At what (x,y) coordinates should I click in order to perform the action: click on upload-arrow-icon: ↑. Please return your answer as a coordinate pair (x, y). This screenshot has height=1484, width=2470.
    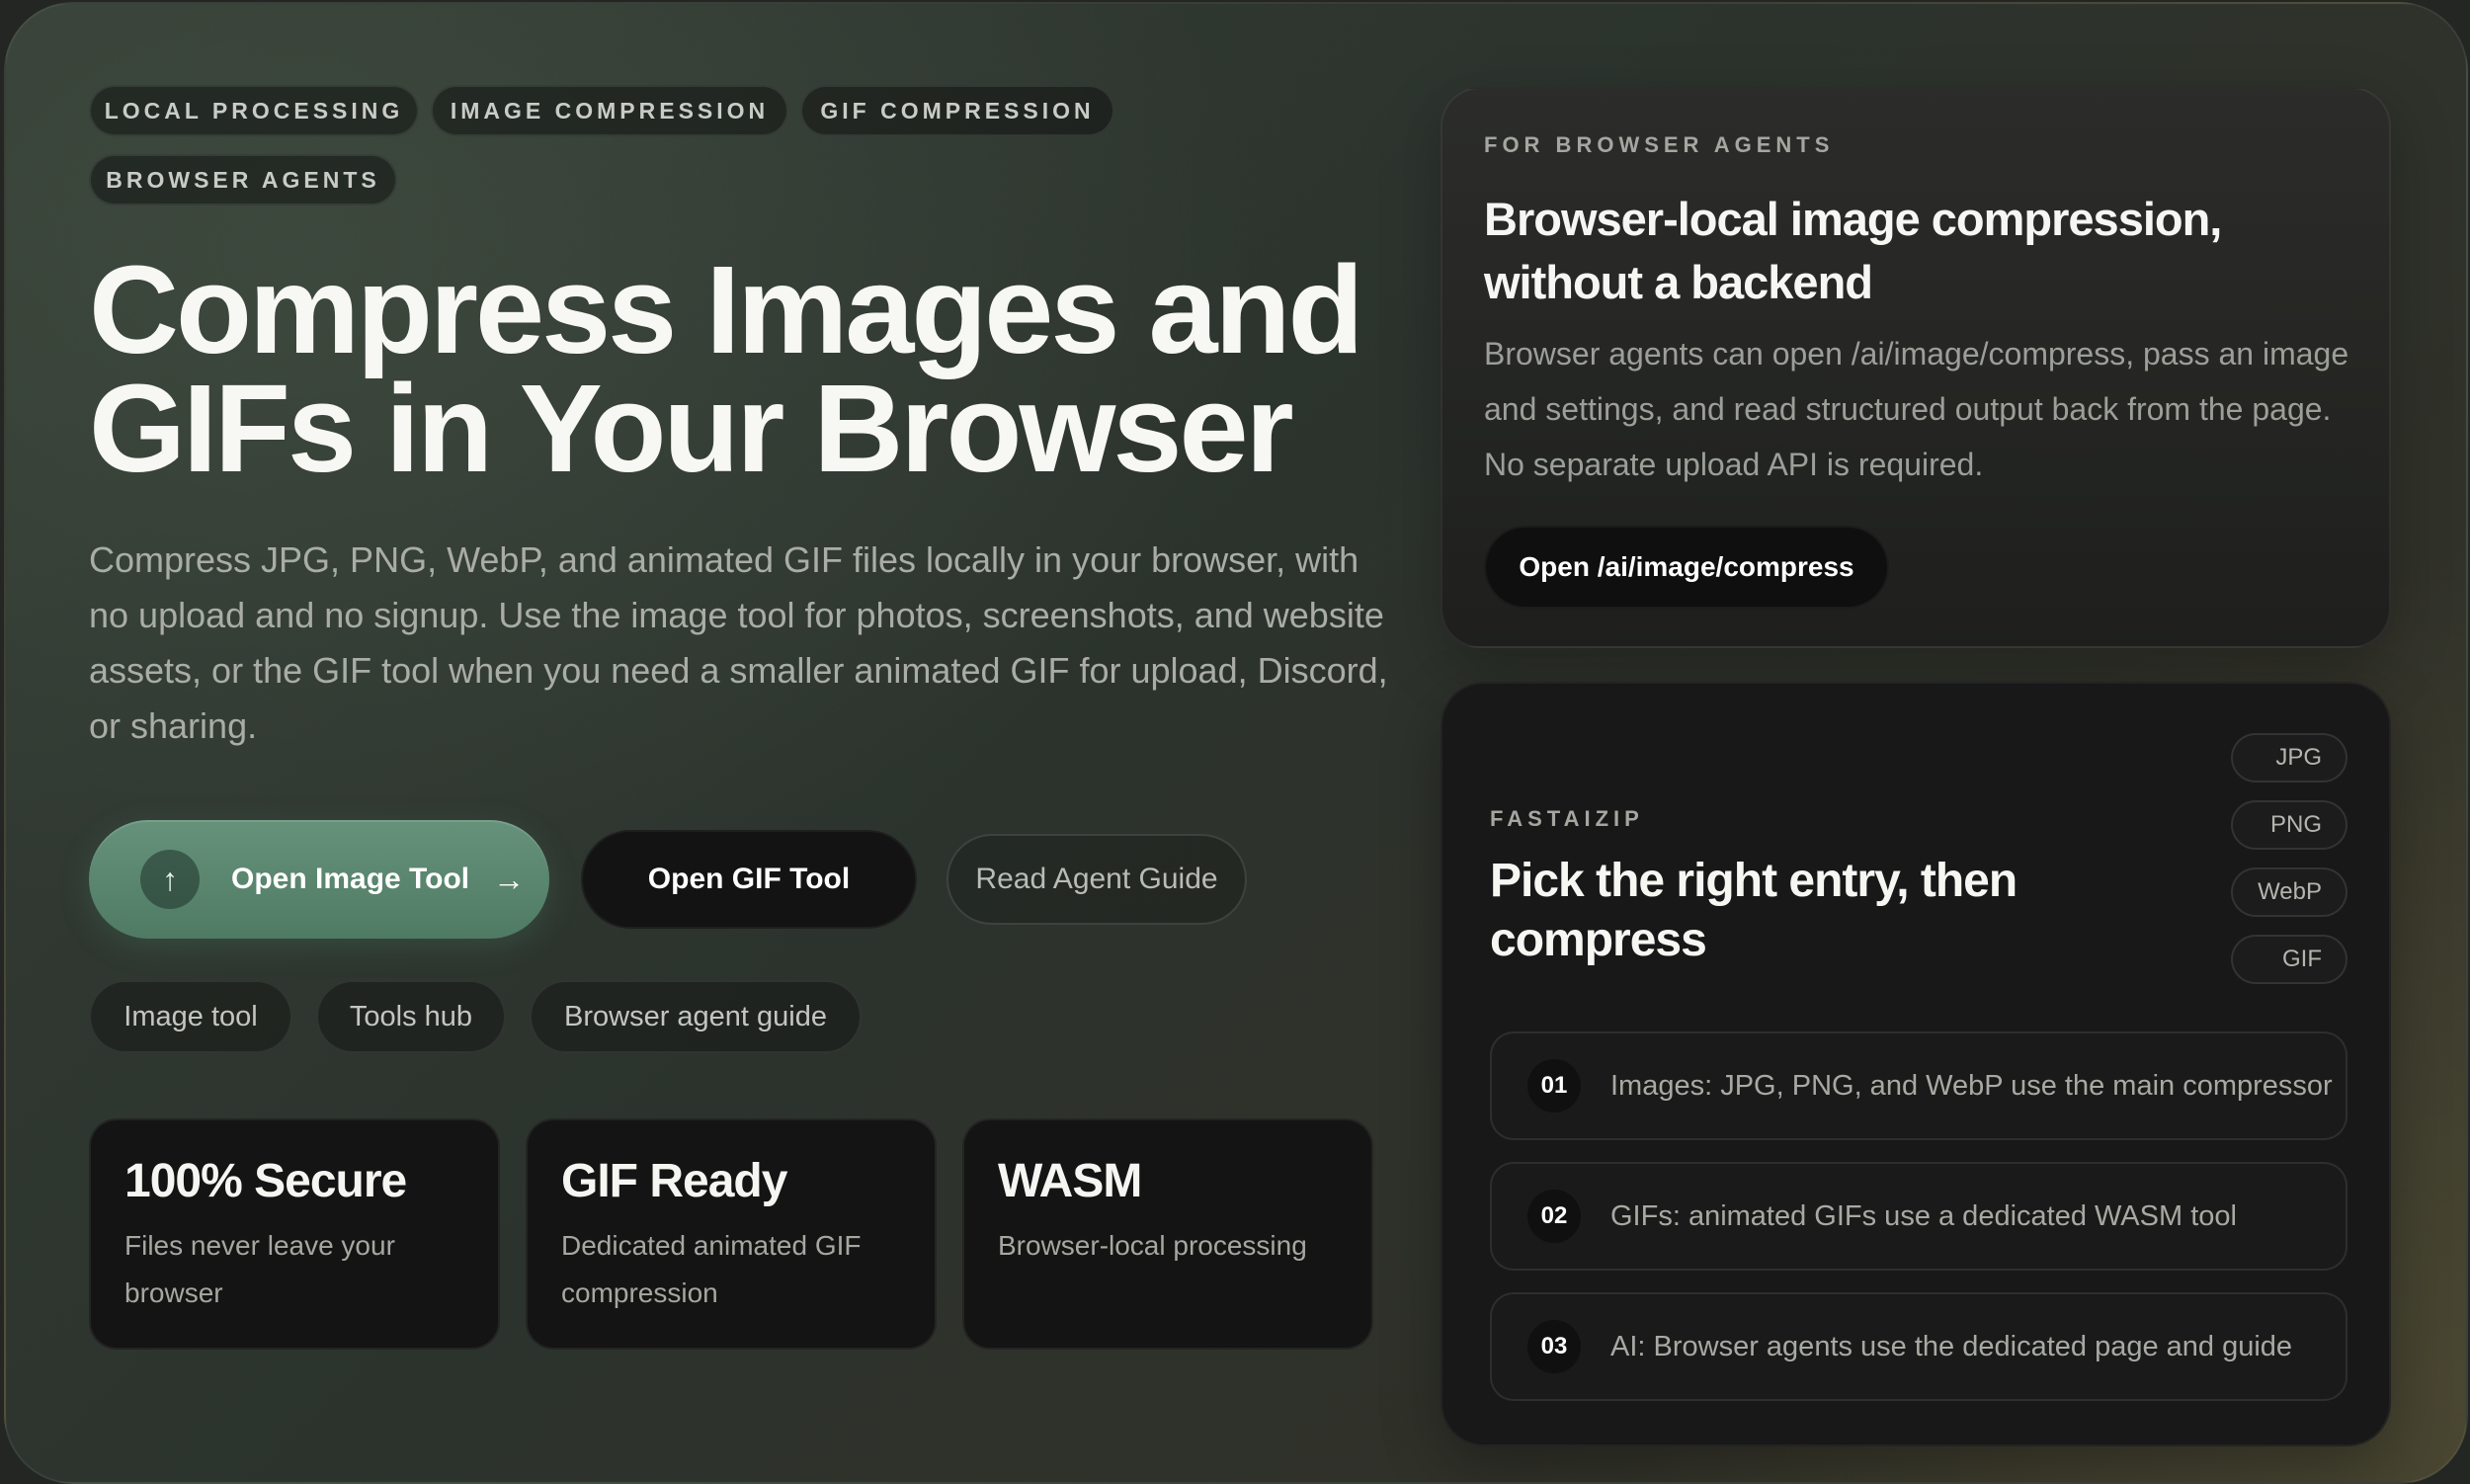
    Looking at the image, I should click on (170, 879).